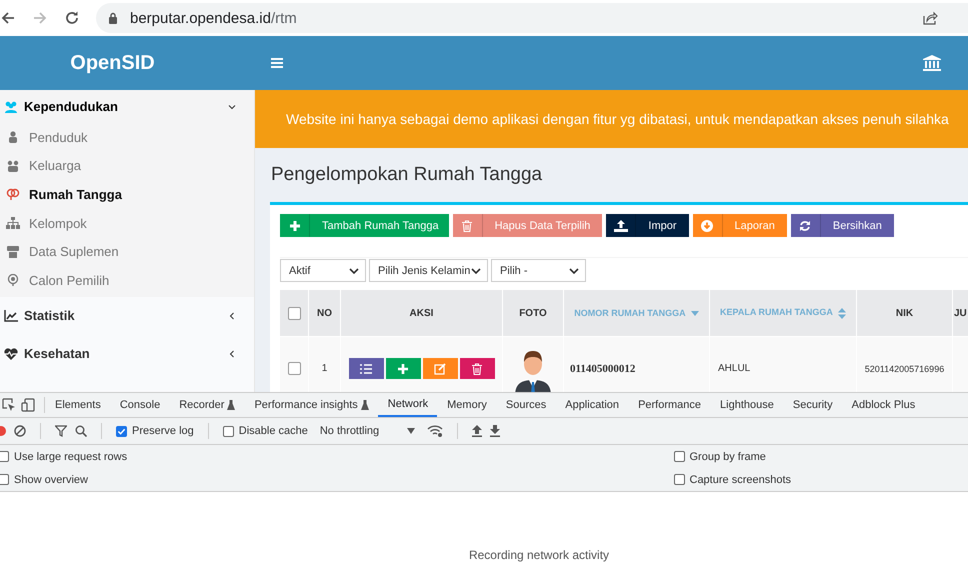 The width and height of the screenshot is (968, 563). Describe the element at coordinates (20, 431) in the screenshot. I see `clear-icon` at that location.